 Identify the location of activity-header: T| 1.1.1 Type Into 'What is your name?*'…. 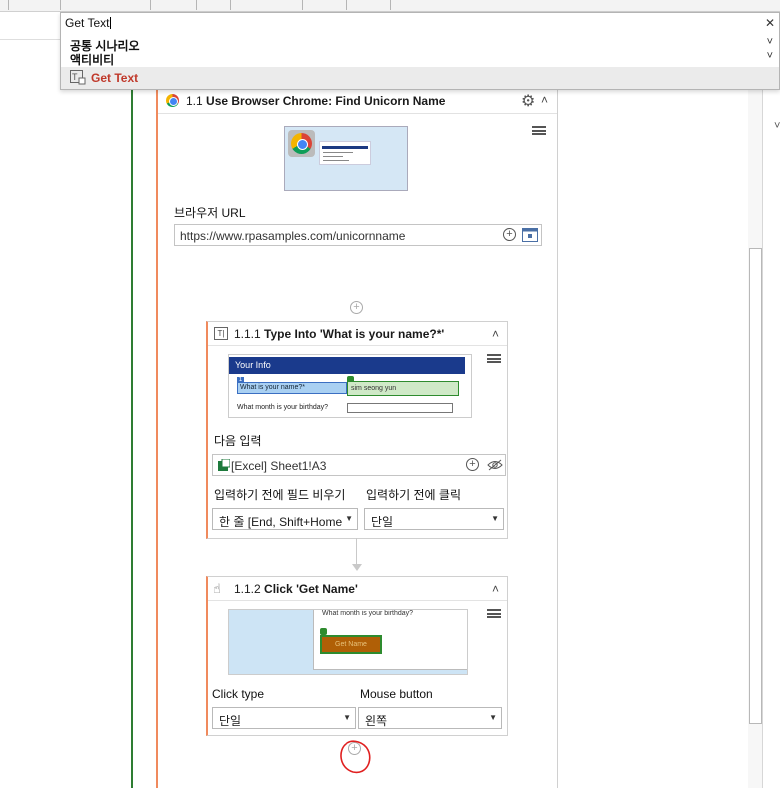
(357, 334).